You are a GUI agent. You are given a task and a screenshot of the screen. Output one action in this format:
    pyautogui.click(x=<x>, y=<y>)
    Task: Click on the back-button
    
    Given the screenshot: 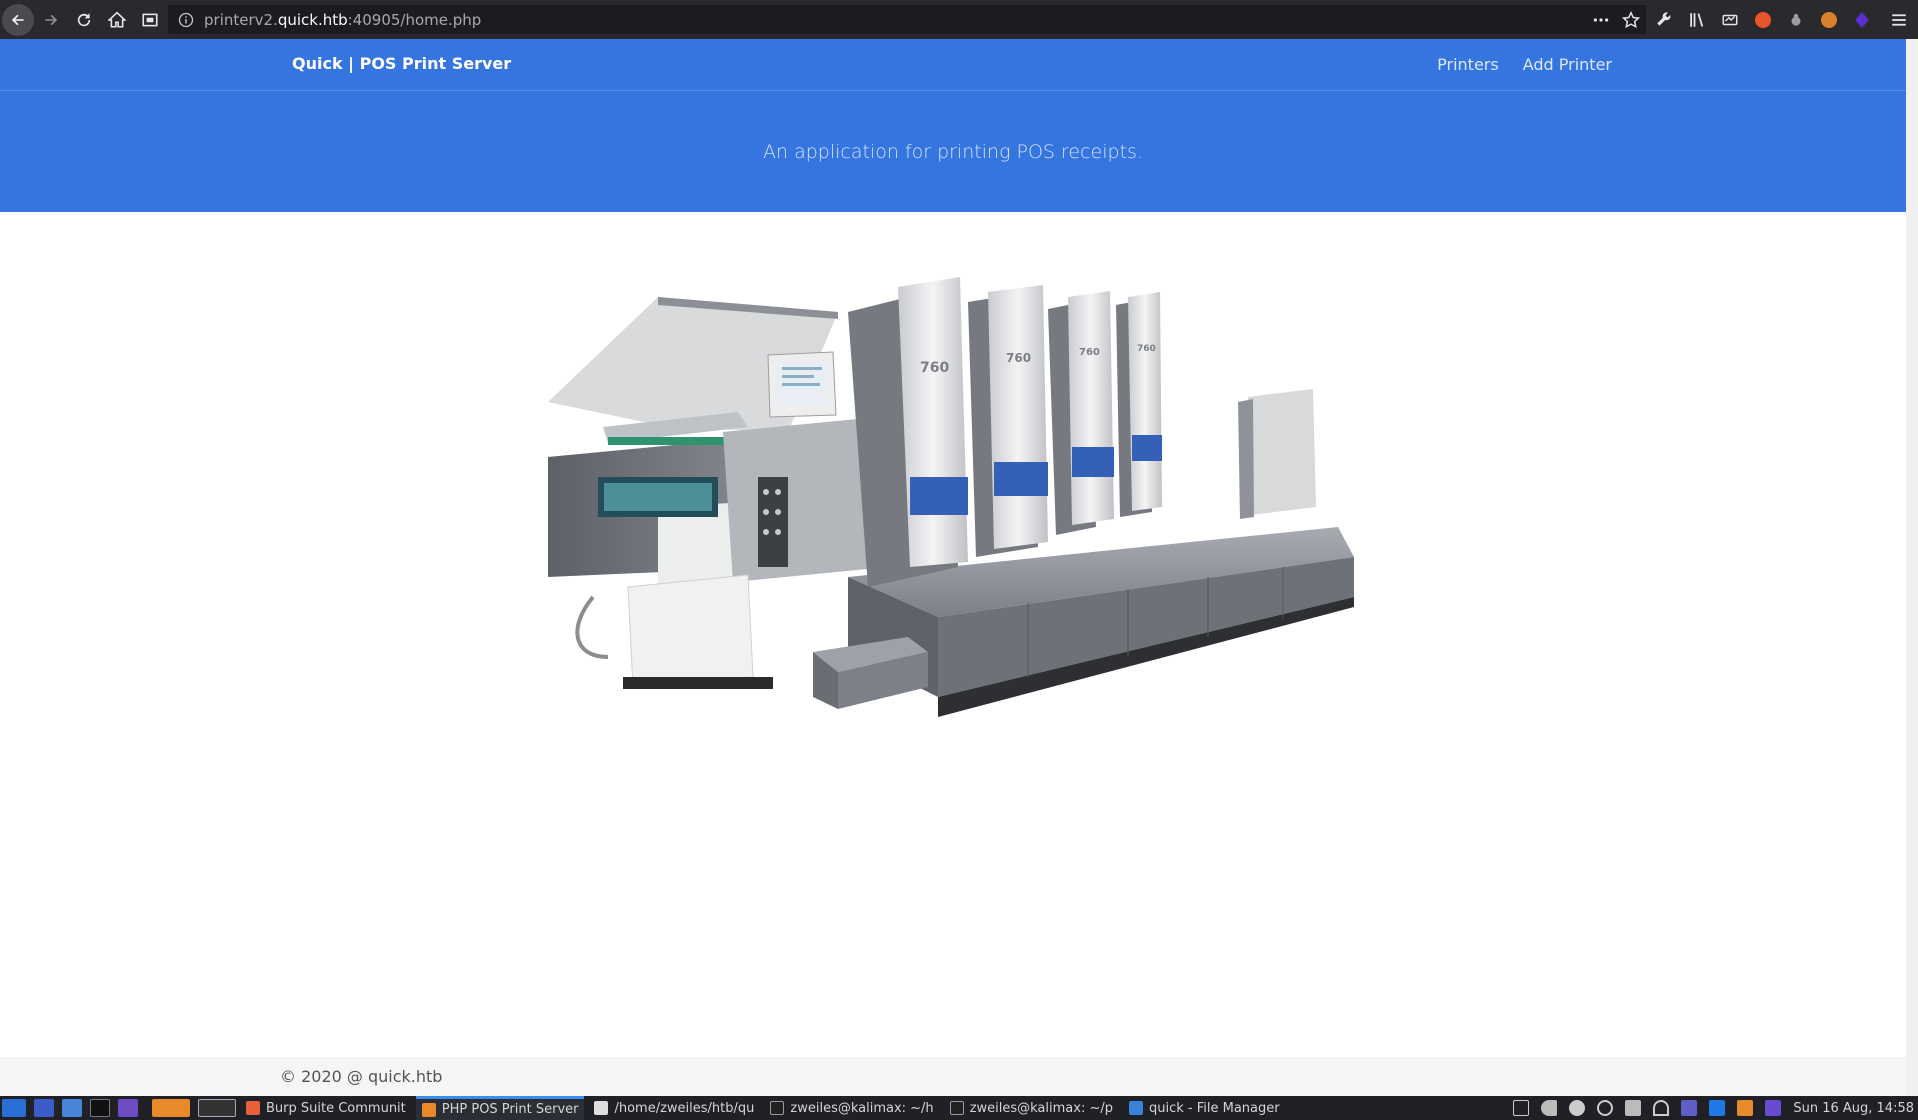 What is the action you would take?
    pyautogui.click(x=18, y=19)
    